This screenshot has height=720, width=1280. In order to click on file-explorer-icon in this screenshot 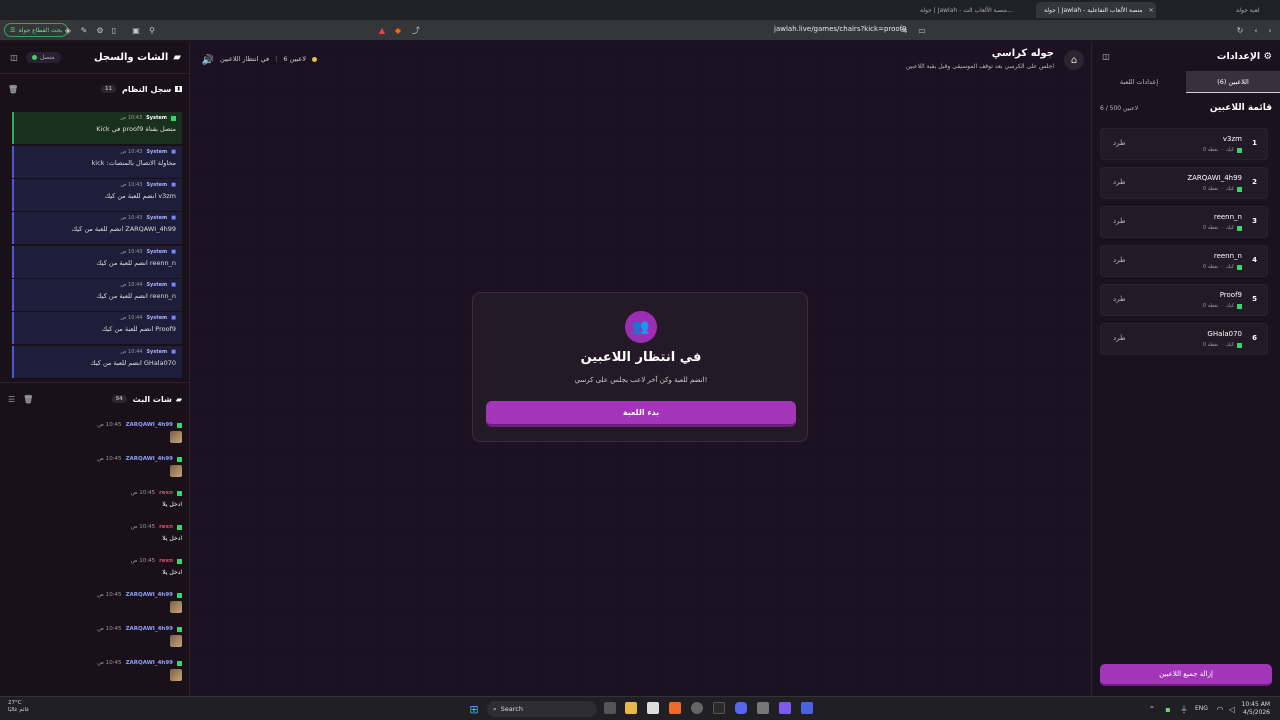, I will do `click(631, 708)`.